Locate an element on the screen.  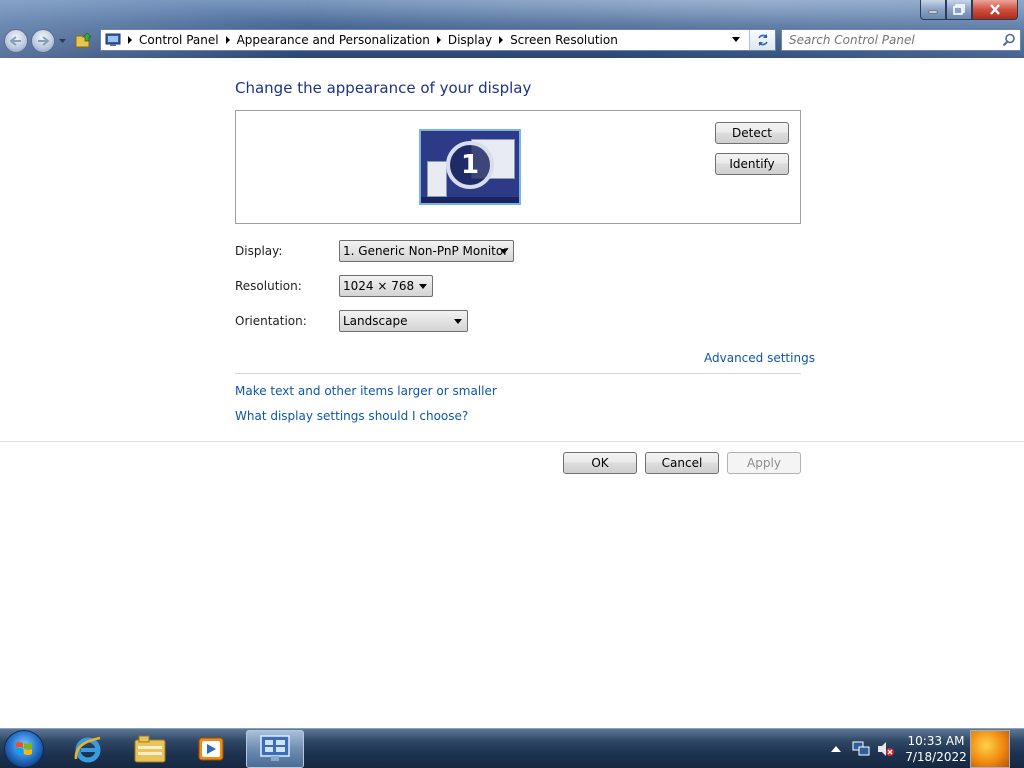
identify-button: Identify is located at coordinates (752, 164).